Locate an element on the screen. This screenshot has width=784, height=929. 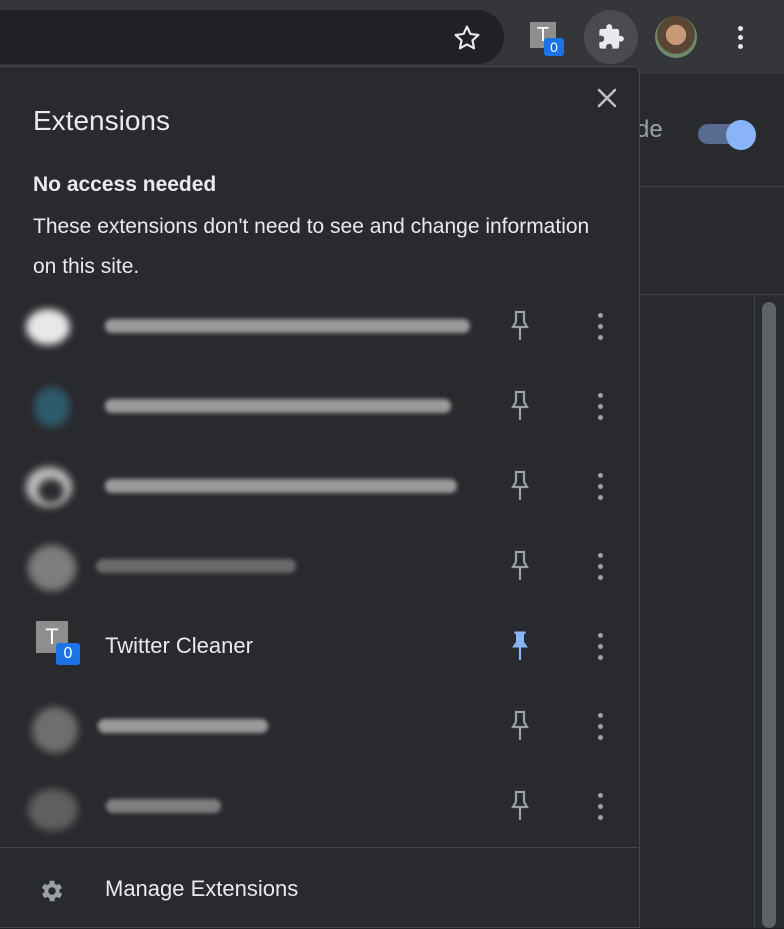
section-heading: No access needed is located at coordinates (125, 184).